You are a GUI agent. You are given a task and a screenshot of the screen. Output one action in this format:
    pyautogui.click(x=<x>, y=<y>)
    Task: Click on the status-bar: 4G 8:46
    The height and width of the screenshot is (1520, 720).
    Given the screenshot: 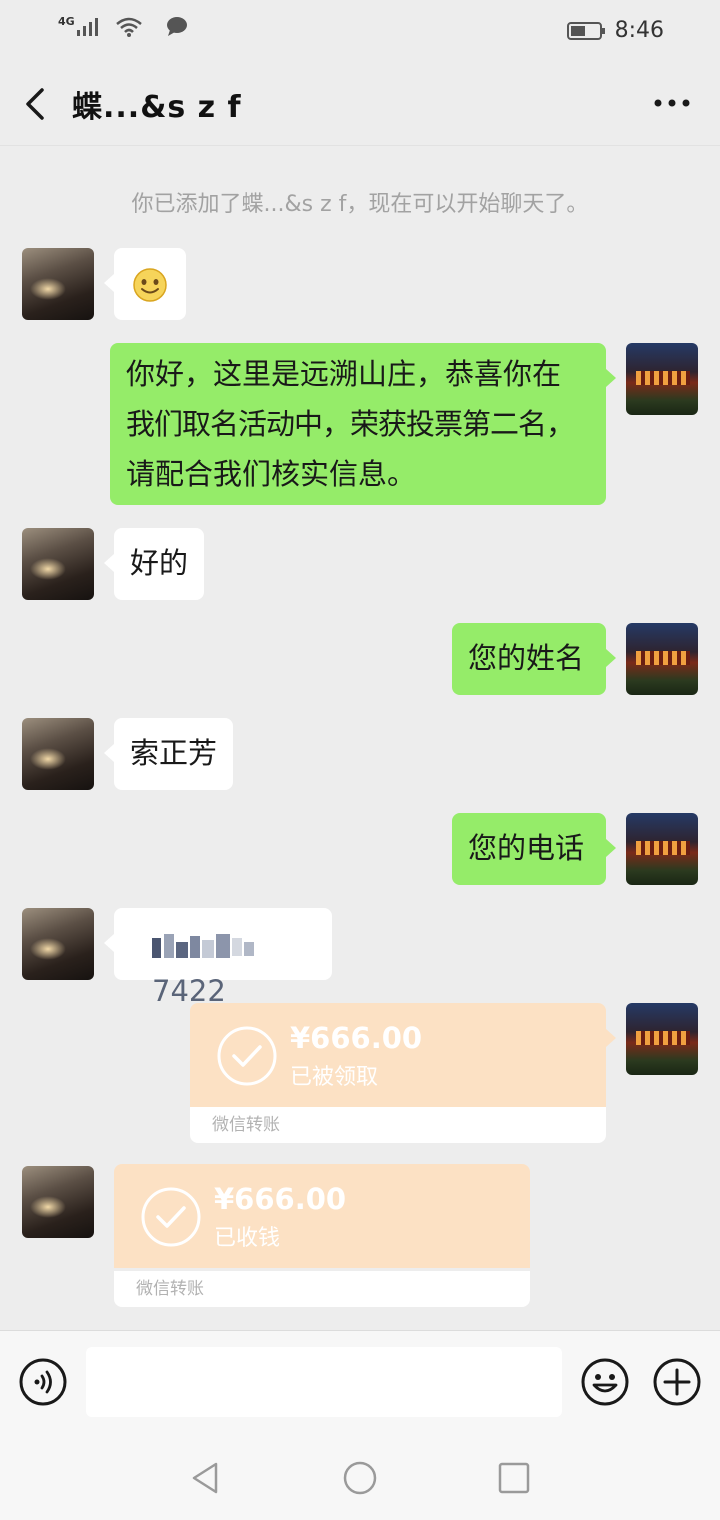 What is the action you would take?
    pyautogui.click(x=360, y=31)
    